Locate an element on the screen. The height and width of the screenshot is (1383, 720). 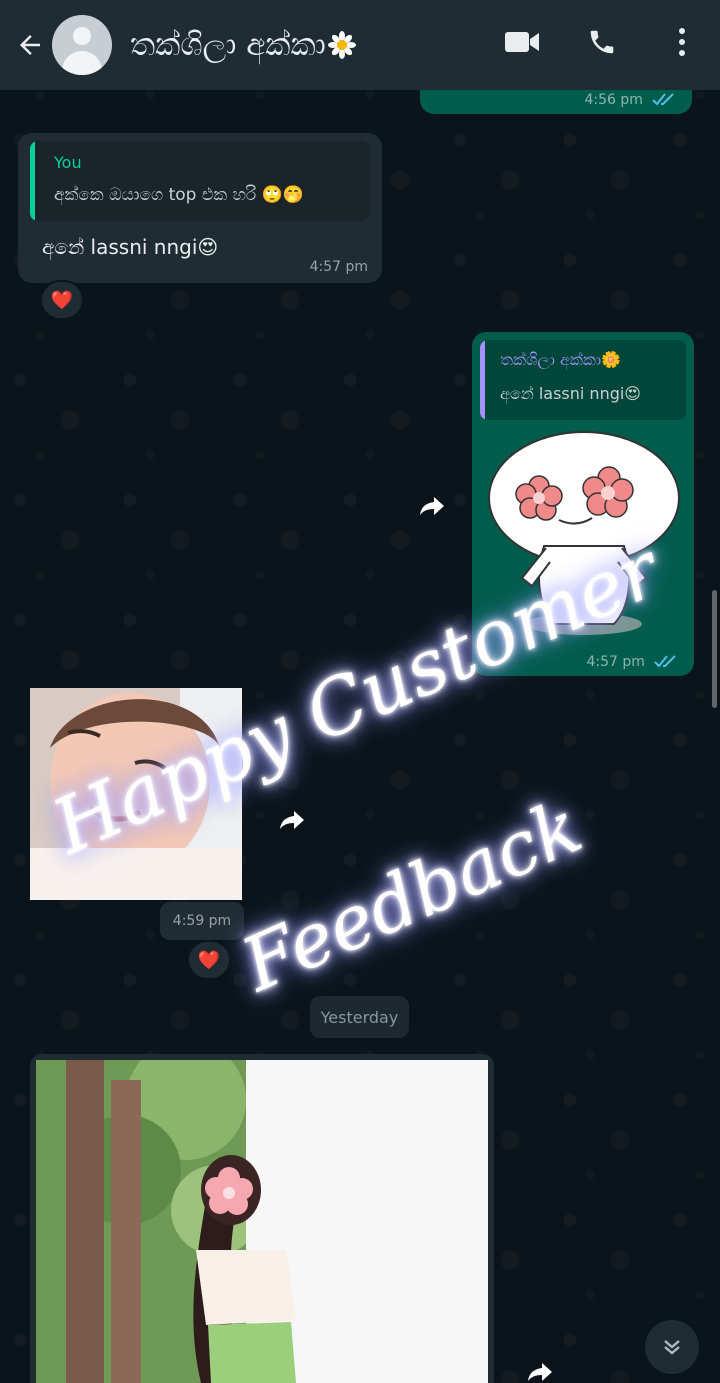
quote-text: අක්කෙ ඔයාගෙ top එක හරි 🙄🤭 is located at coordinates (179, 195).